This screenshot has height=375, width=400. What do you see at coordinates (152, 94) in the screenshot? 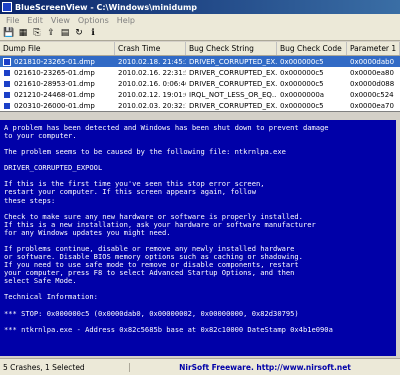
I see `cell-crash-time: 2010.02.12. 19:01:00` at bounding box center [152, 94].